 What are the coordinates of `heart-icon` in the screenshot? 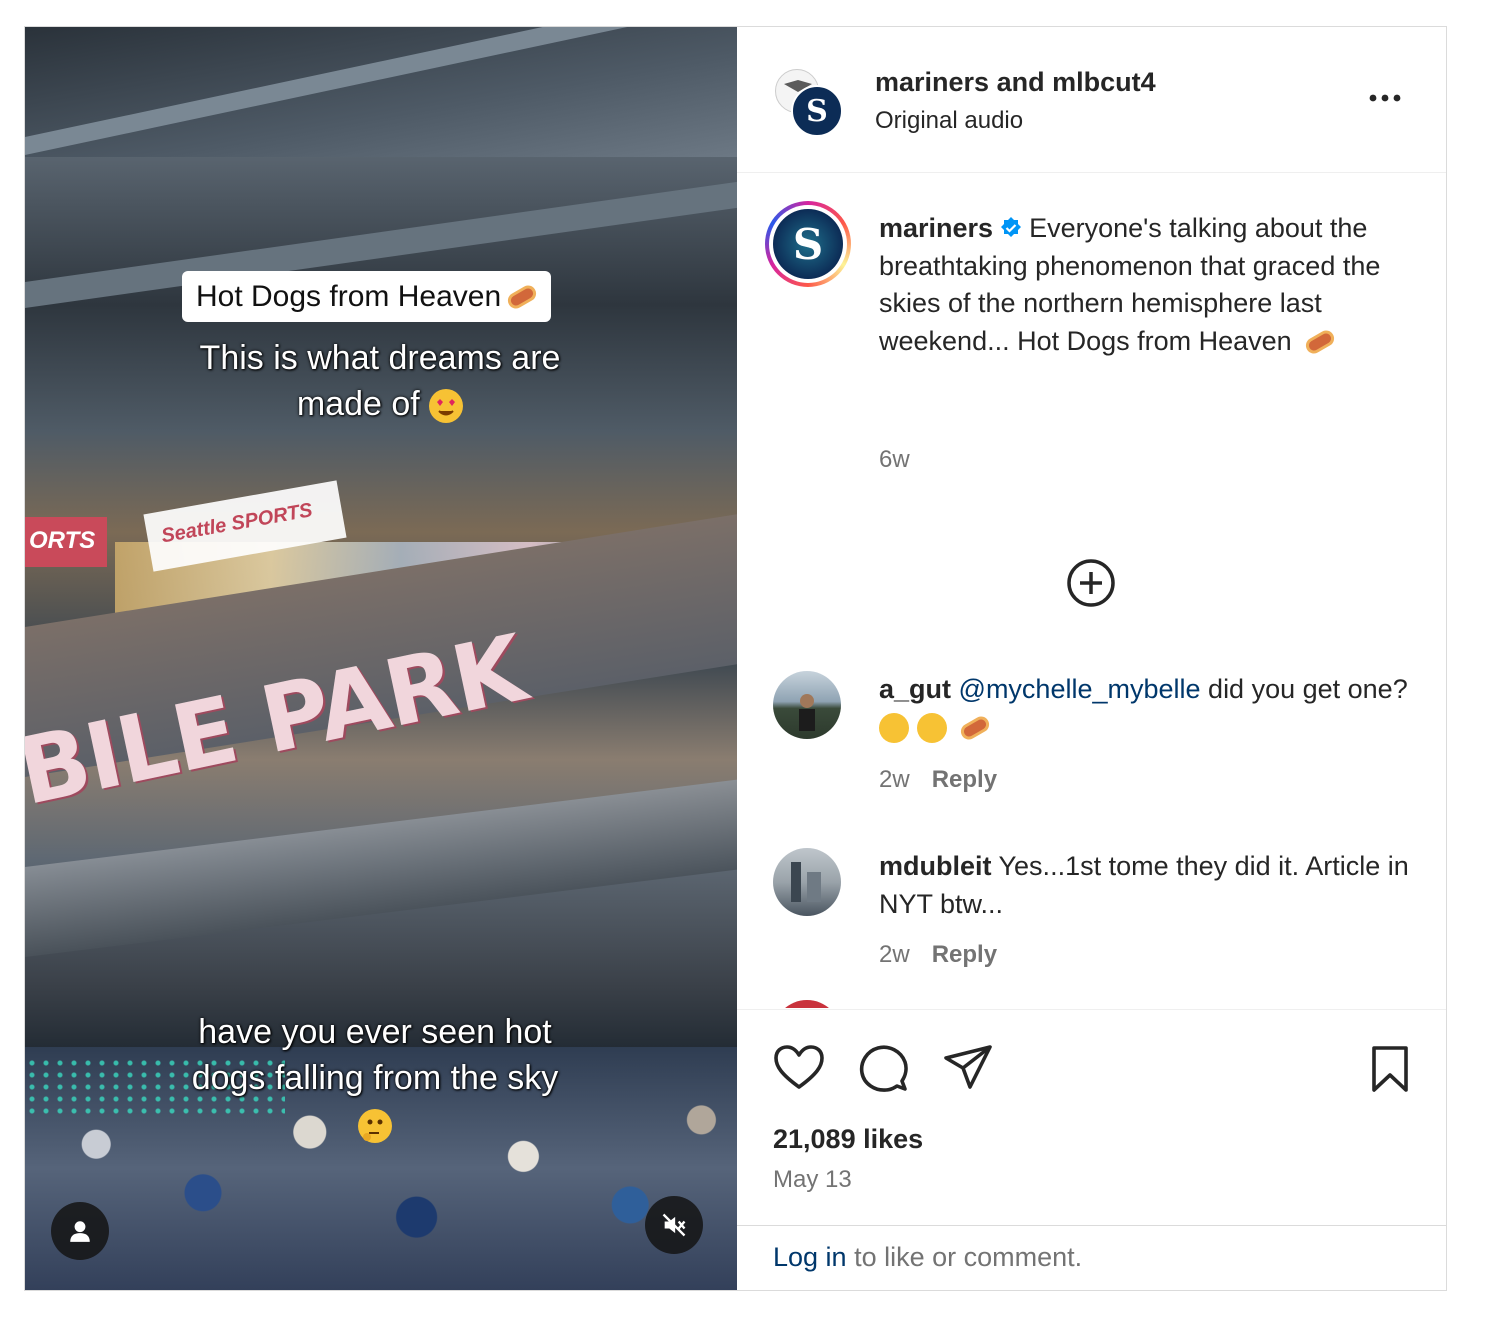 It's located at (799, 1067).